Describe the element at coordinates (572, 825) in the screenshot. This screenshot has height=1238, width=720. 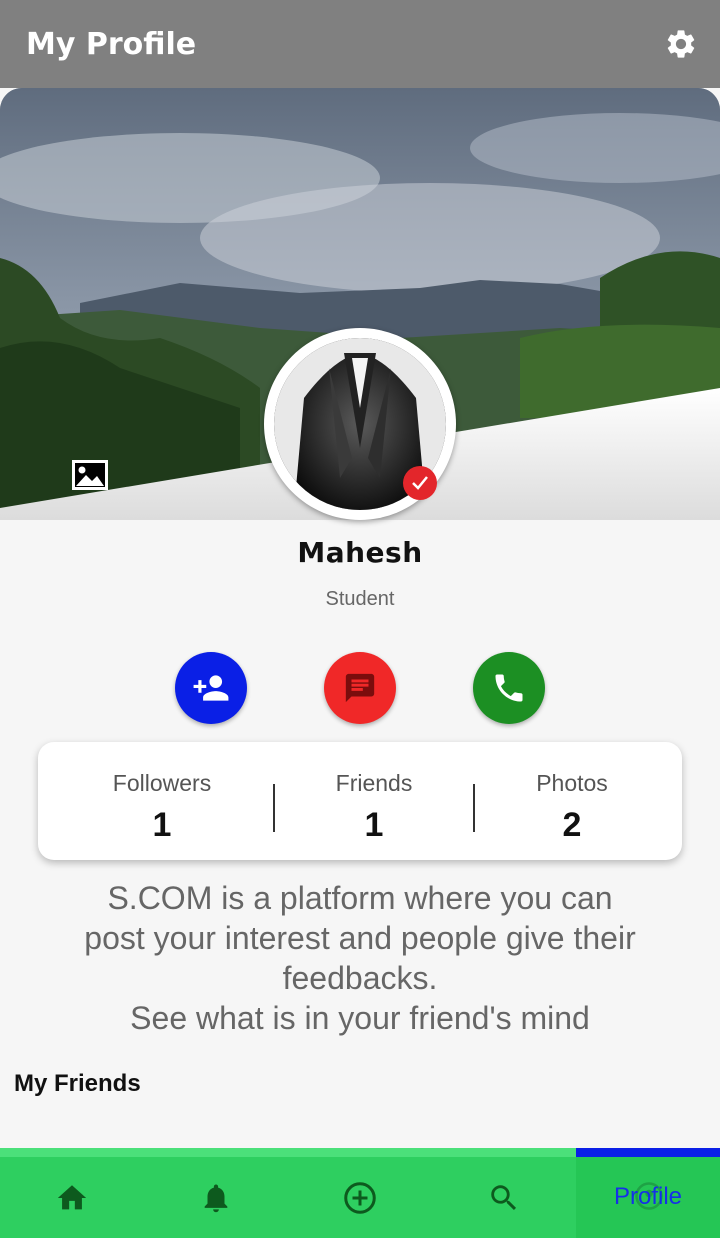
I see `photos-count: 2` at that location.